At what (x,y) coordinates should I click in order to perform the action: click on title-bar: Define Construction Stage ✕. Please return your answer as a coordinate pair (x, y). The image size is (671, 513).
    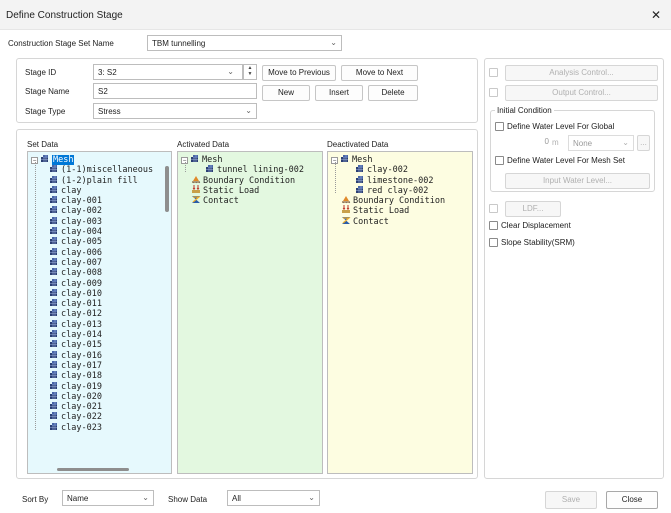
    Looking at the image, I should click on (335, 15).